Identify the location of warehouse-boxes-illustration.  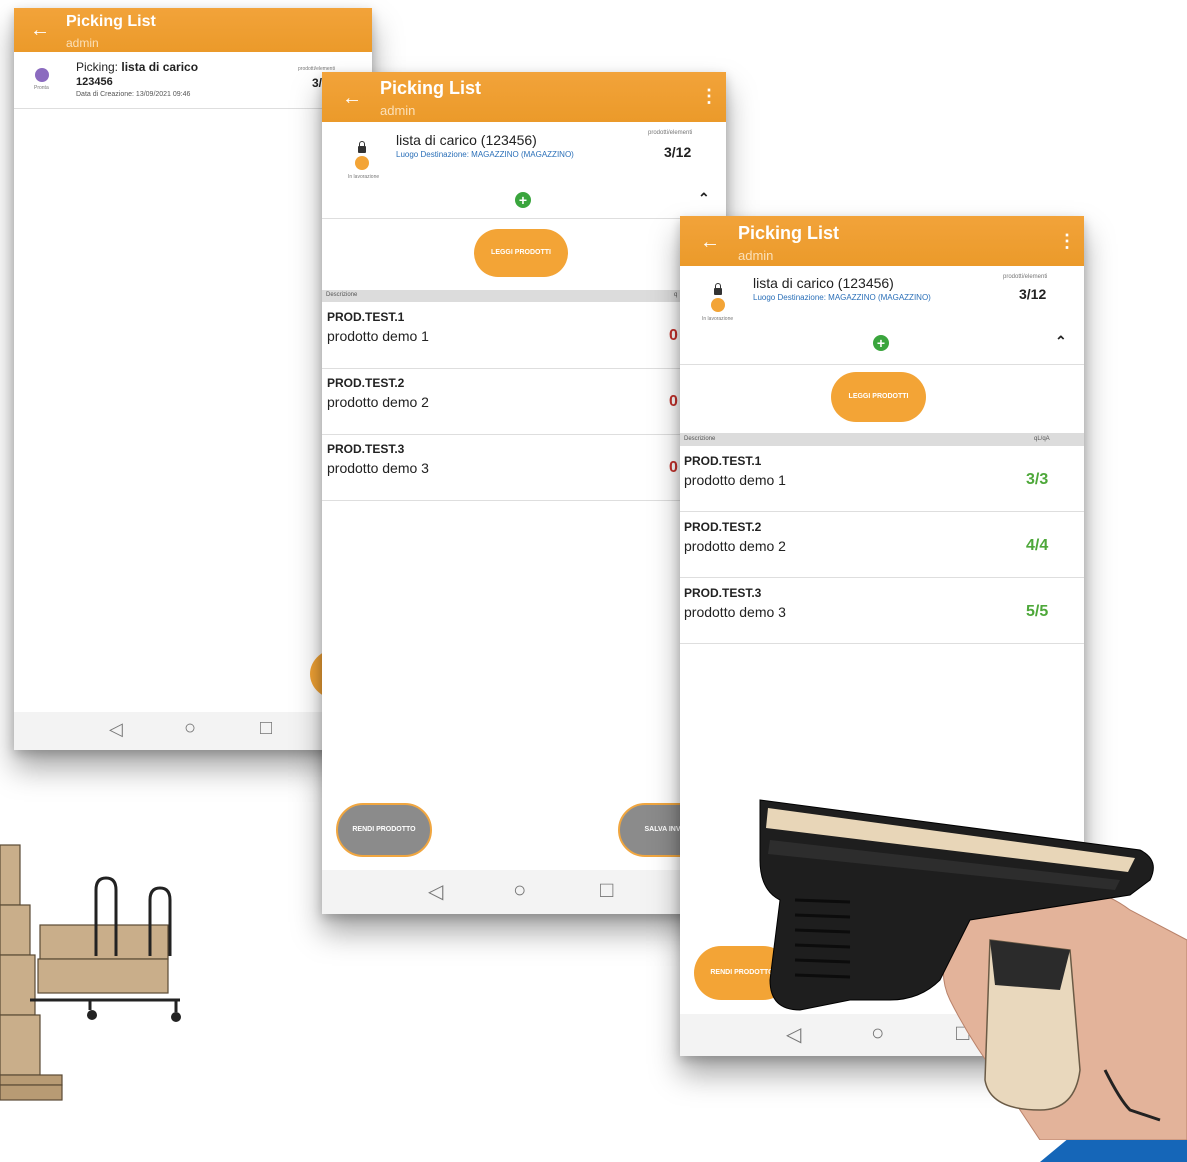
(90, 972).